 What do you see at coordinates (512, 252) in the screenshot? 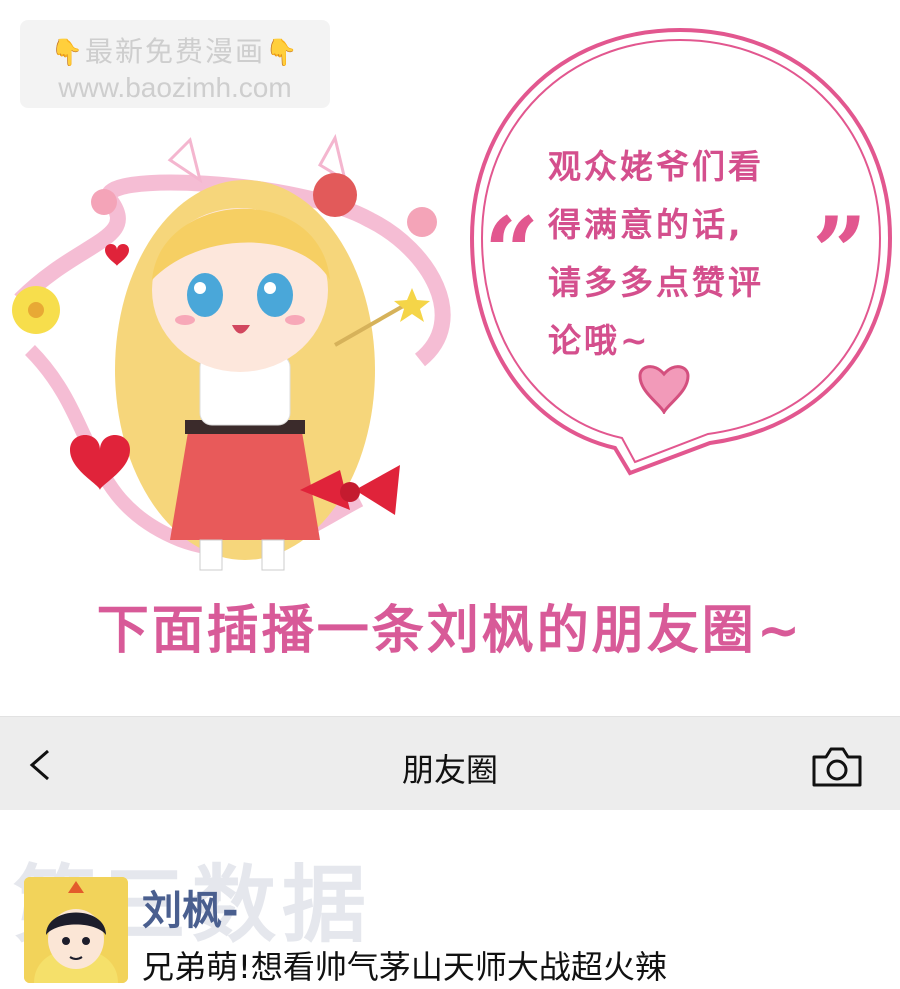
I see `open-quote-mark: “` at bounding box center [512, 252].